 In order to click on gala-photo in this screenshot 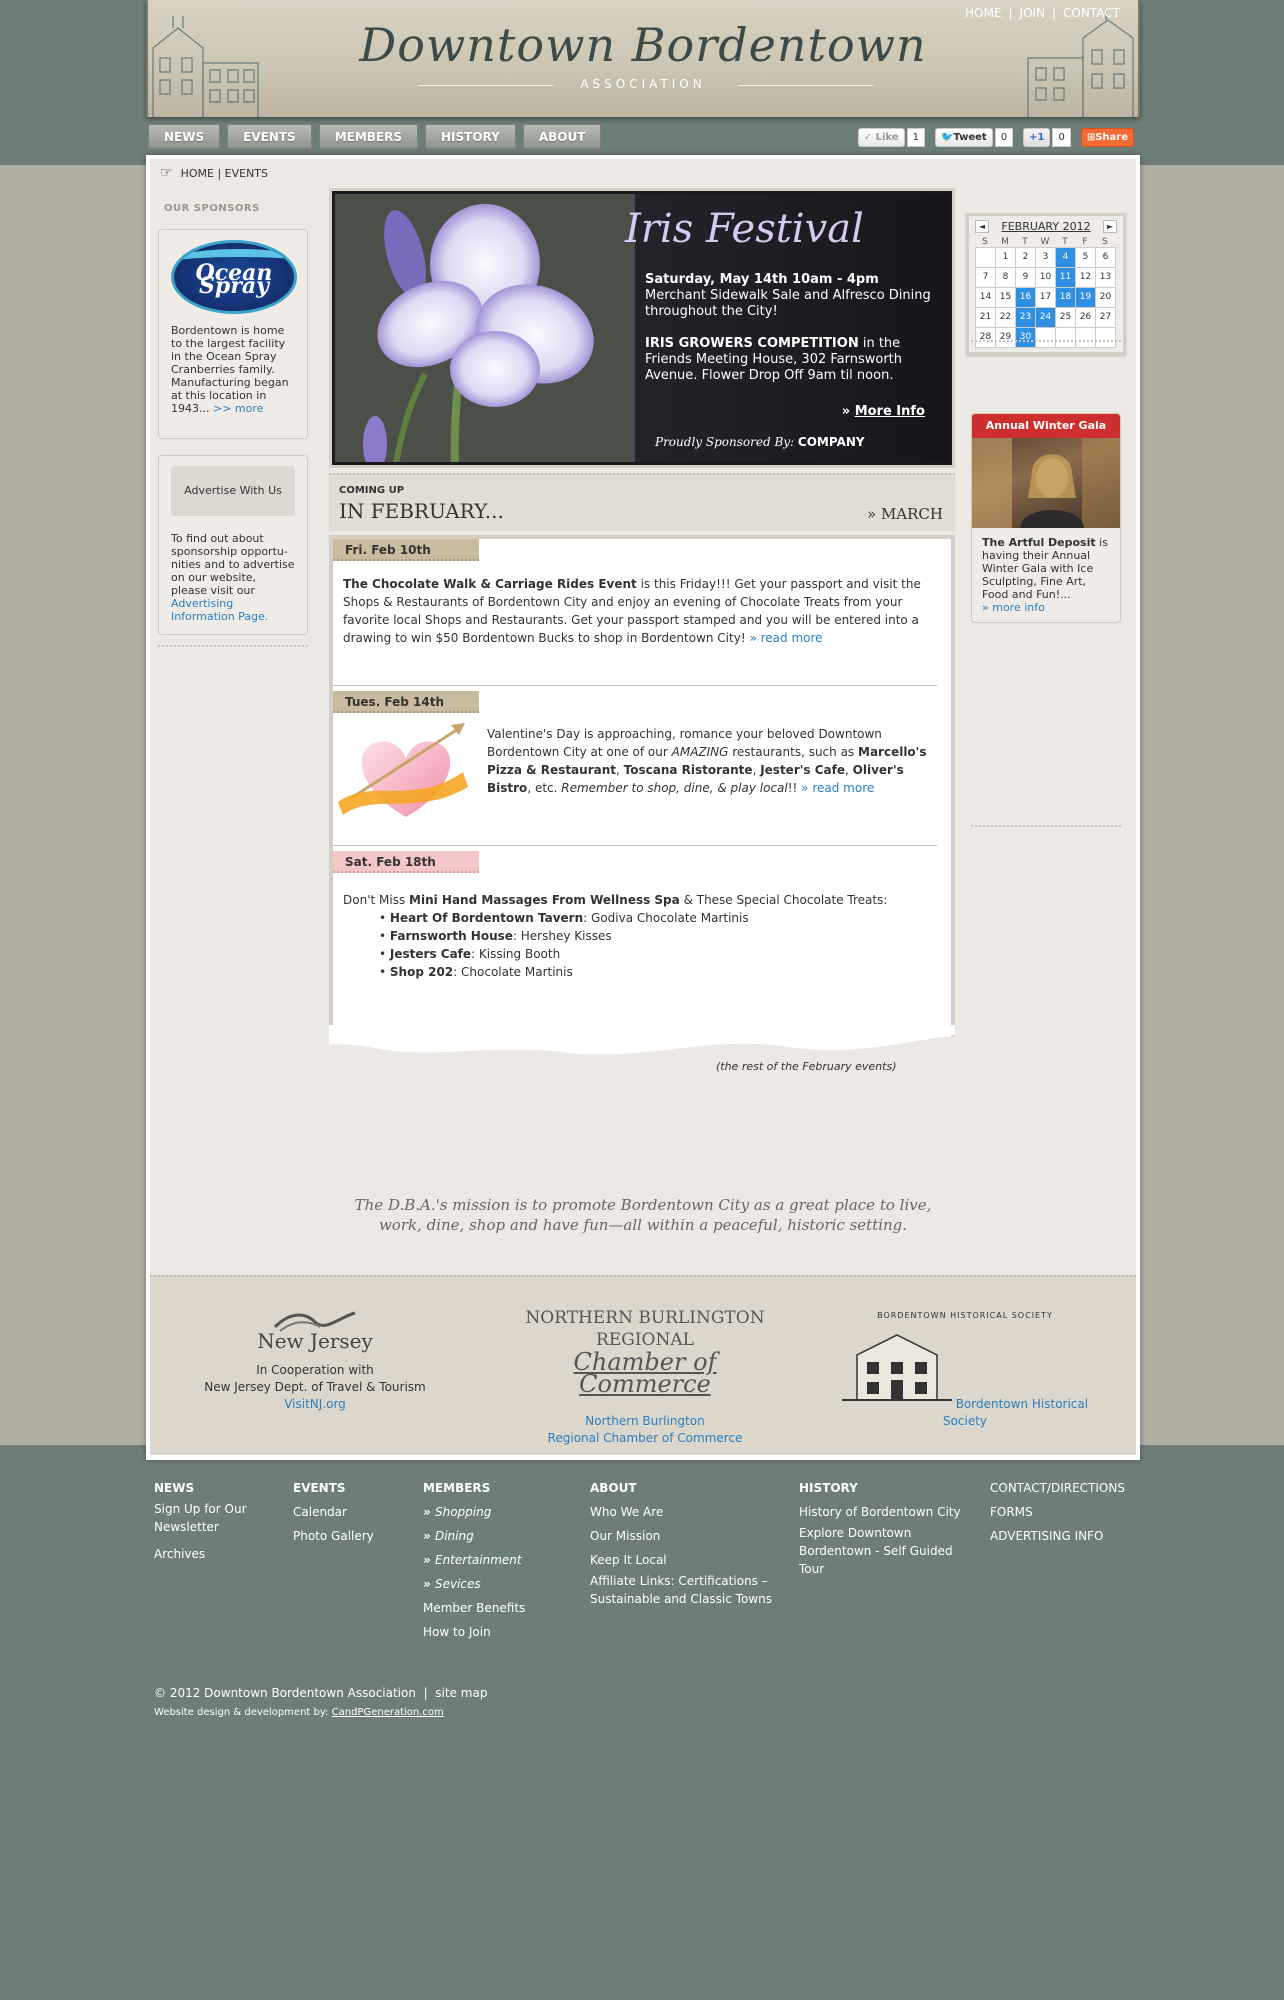, I will do `click(1046, 483)`.